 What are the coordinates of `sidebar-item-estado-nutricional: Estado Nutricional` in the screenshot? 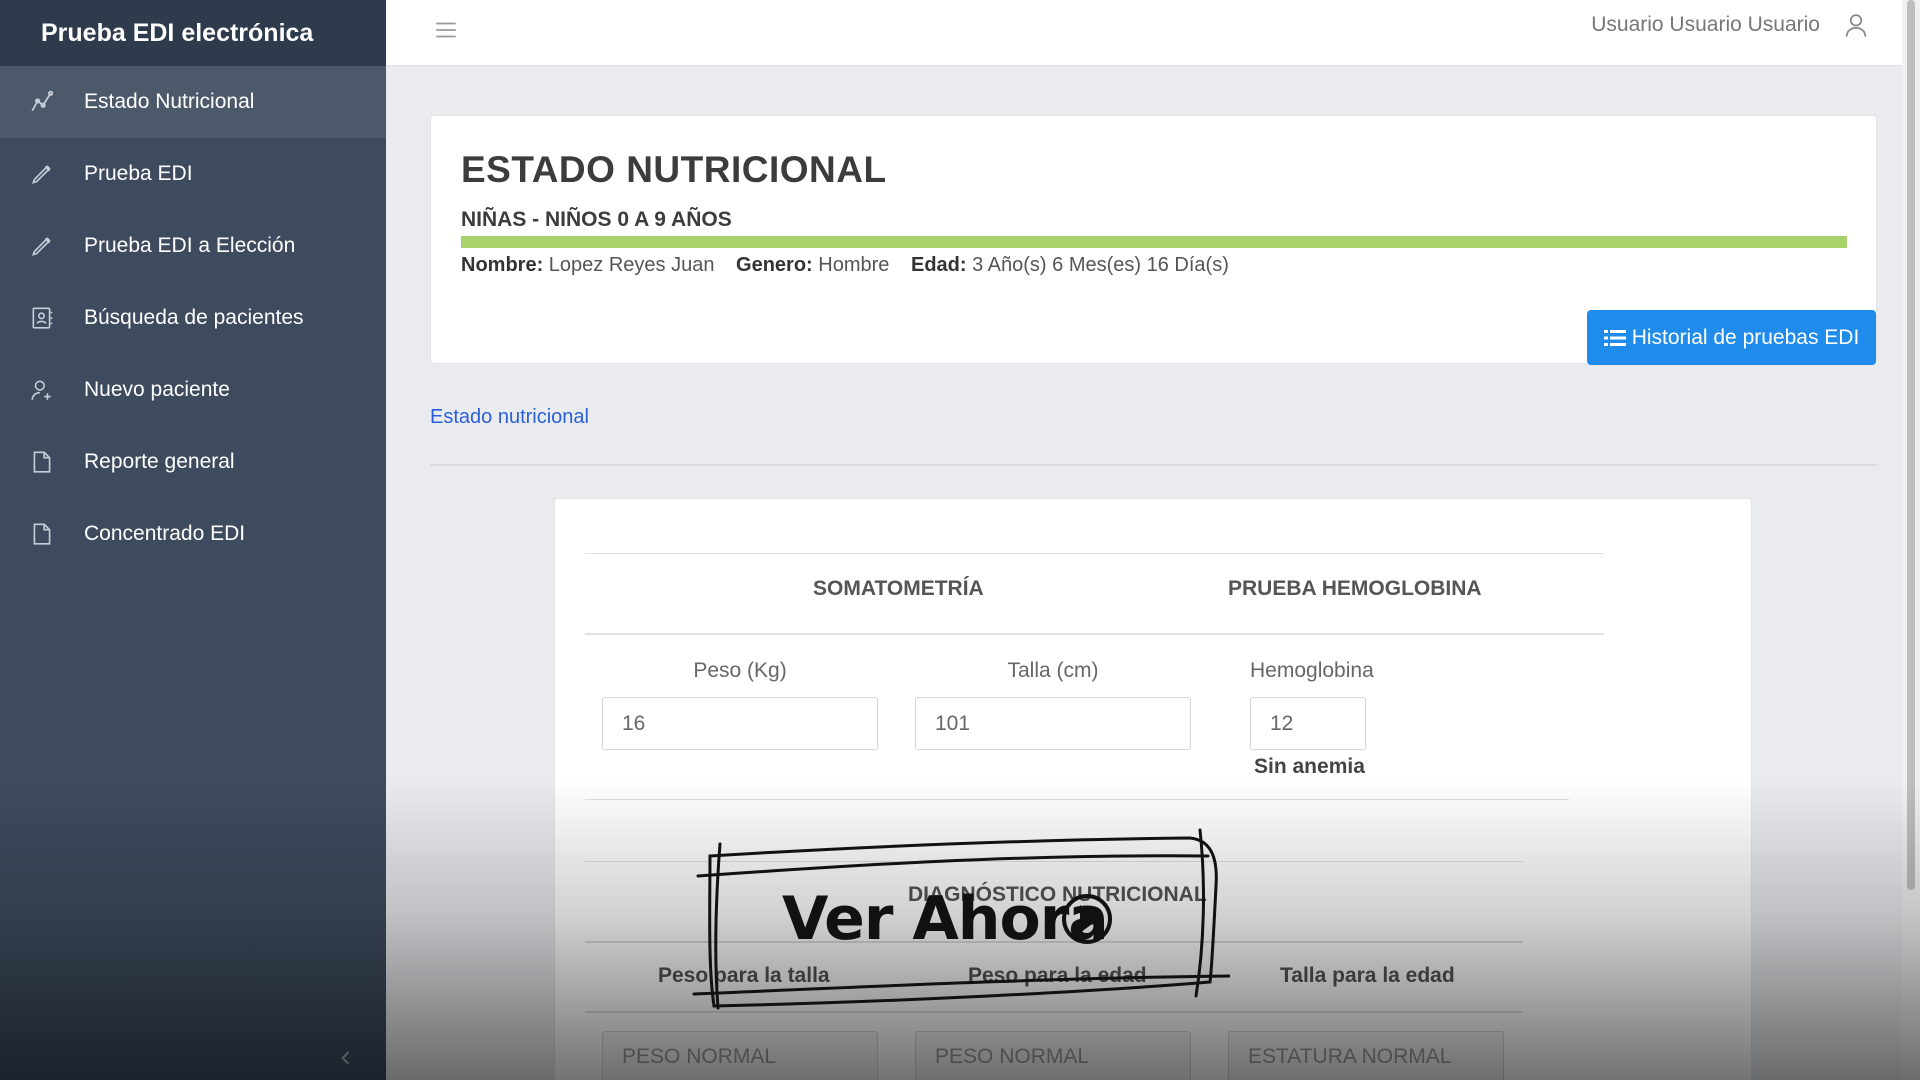 It's located at (193, 102).